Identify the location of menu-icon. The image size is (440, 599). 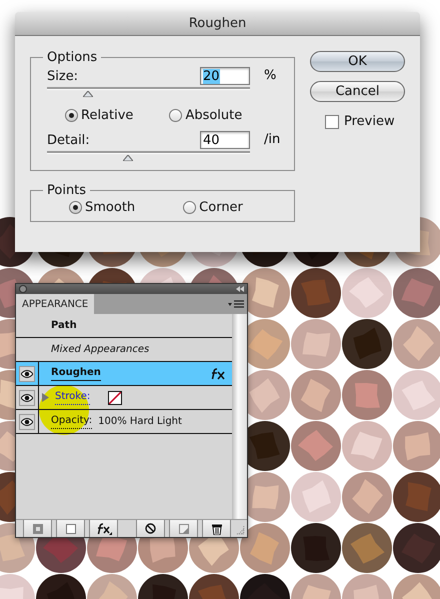
(236, 304).